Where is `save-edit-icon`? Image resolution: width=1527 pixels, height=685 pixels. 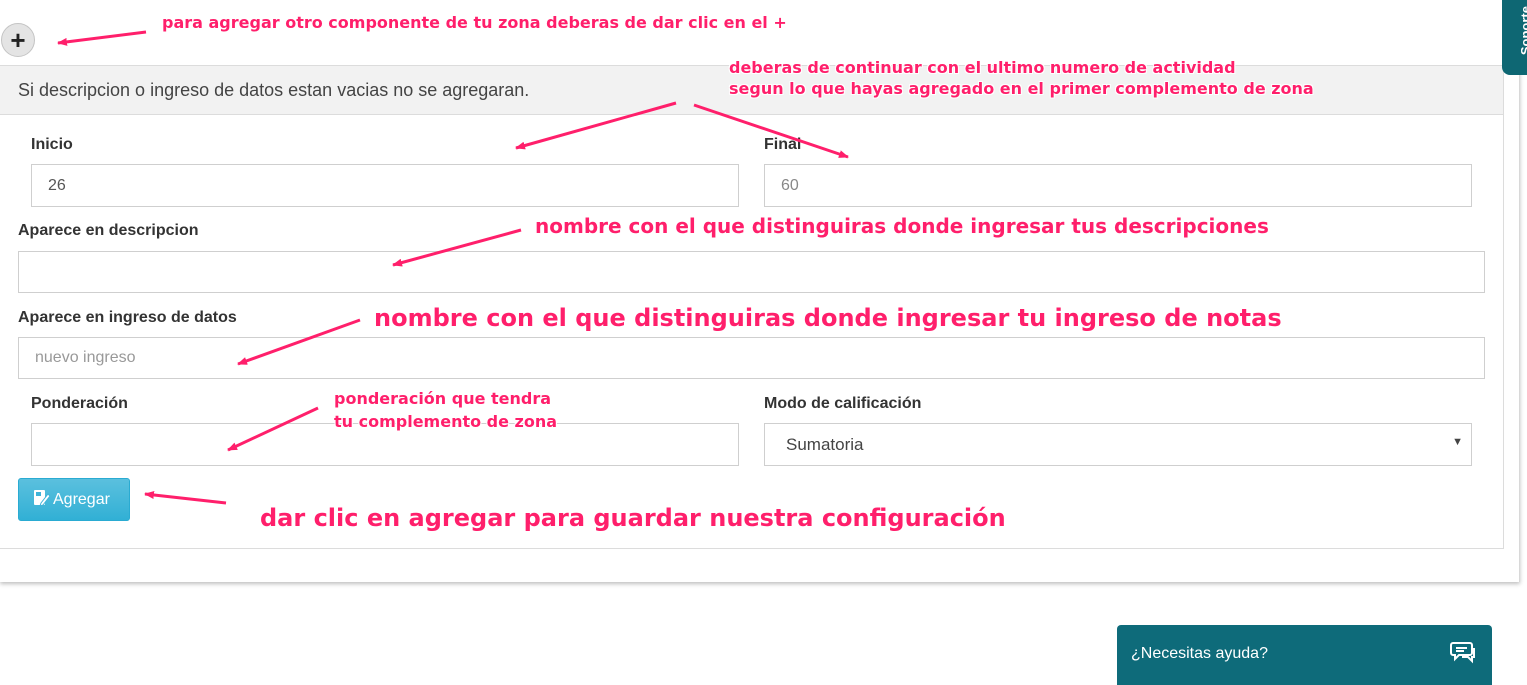 save-edit-icon is located at coordinates (42, 498).